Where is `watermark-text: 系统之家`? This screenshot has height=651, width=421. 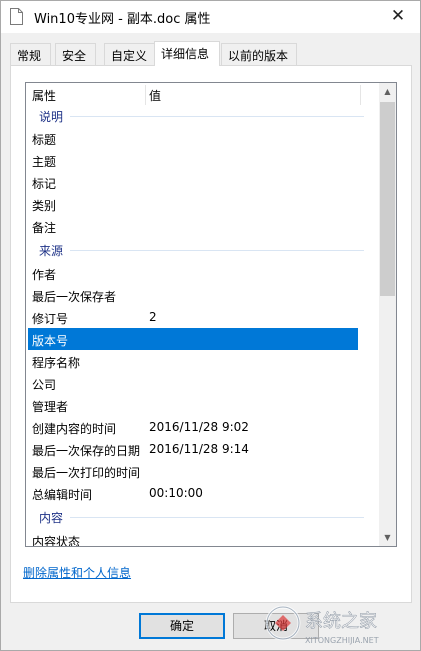 watermark-text: 系统之家 is located at coordinates (341, 621).